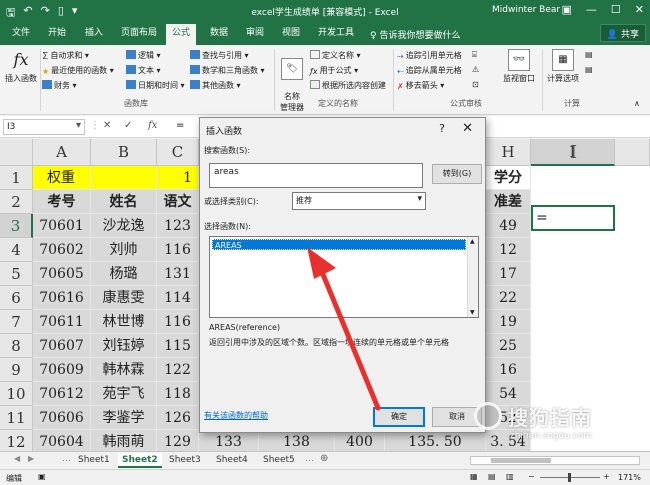 The image size is (650, 485). What do you see at coordinates (155, 85) in the screenshot?
I see `datetime-button: 日期和时间 ▾` at bounding box center [155, 85].